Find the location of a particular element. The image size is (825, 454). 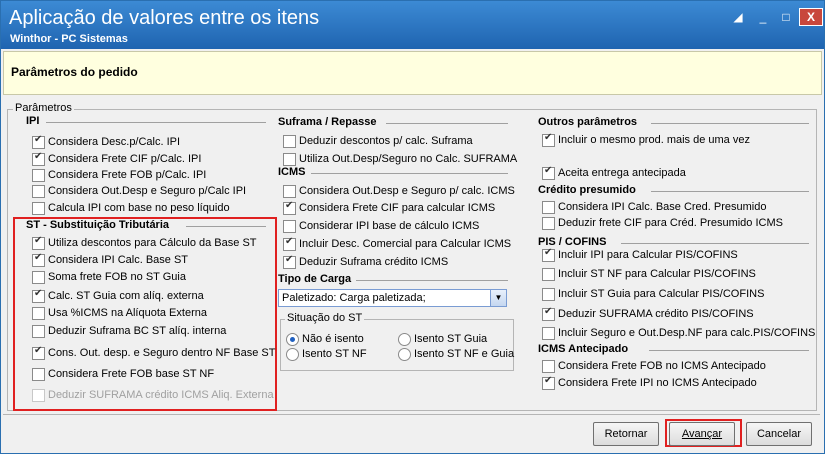

minimize-button: _ is located at coordinates (763, 17).